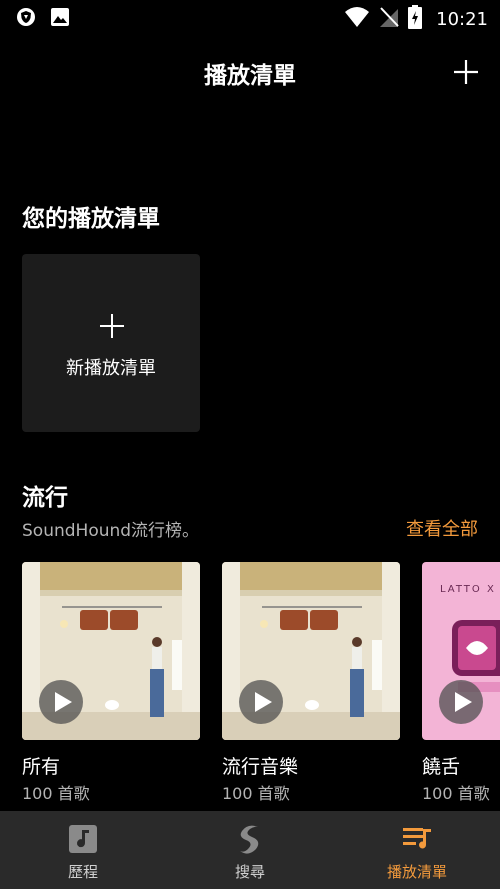 This screenshot has height=889, width=500. What do you see at coordinates (441, 767) in the screenshot?
I see `playlist-name: 饒舌` at bounding box center [441, 767].